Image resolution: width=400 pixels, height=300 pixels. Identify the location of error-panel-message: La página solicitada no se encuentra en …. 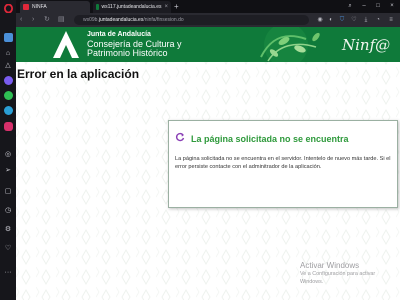
(283, 163).